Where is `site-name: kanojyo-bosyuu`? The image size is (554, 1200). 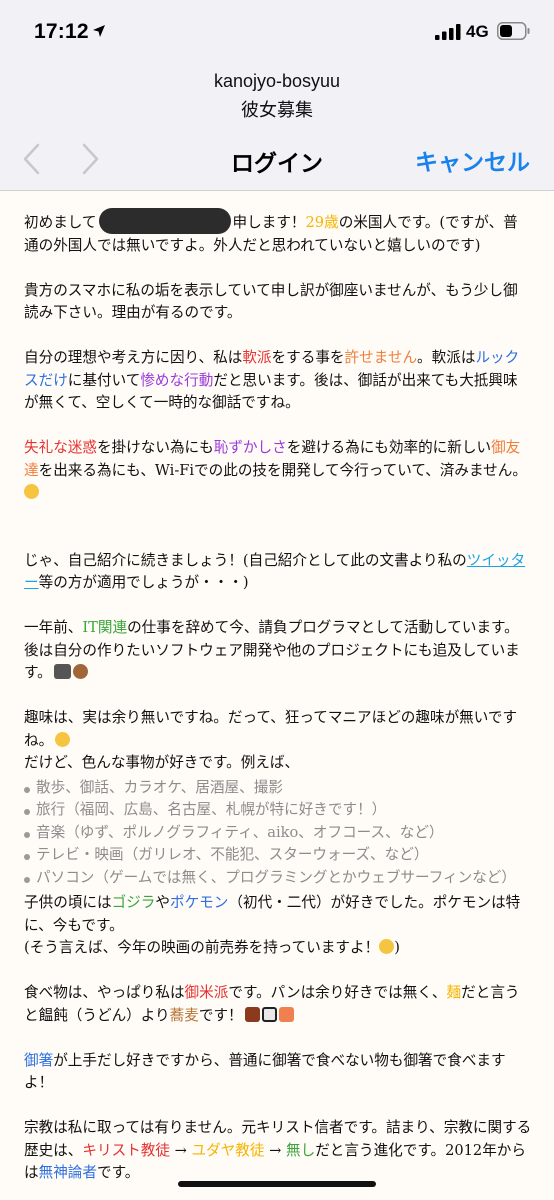
site-name: kanojyo-bosyuu is located at coordinates (277, 81).